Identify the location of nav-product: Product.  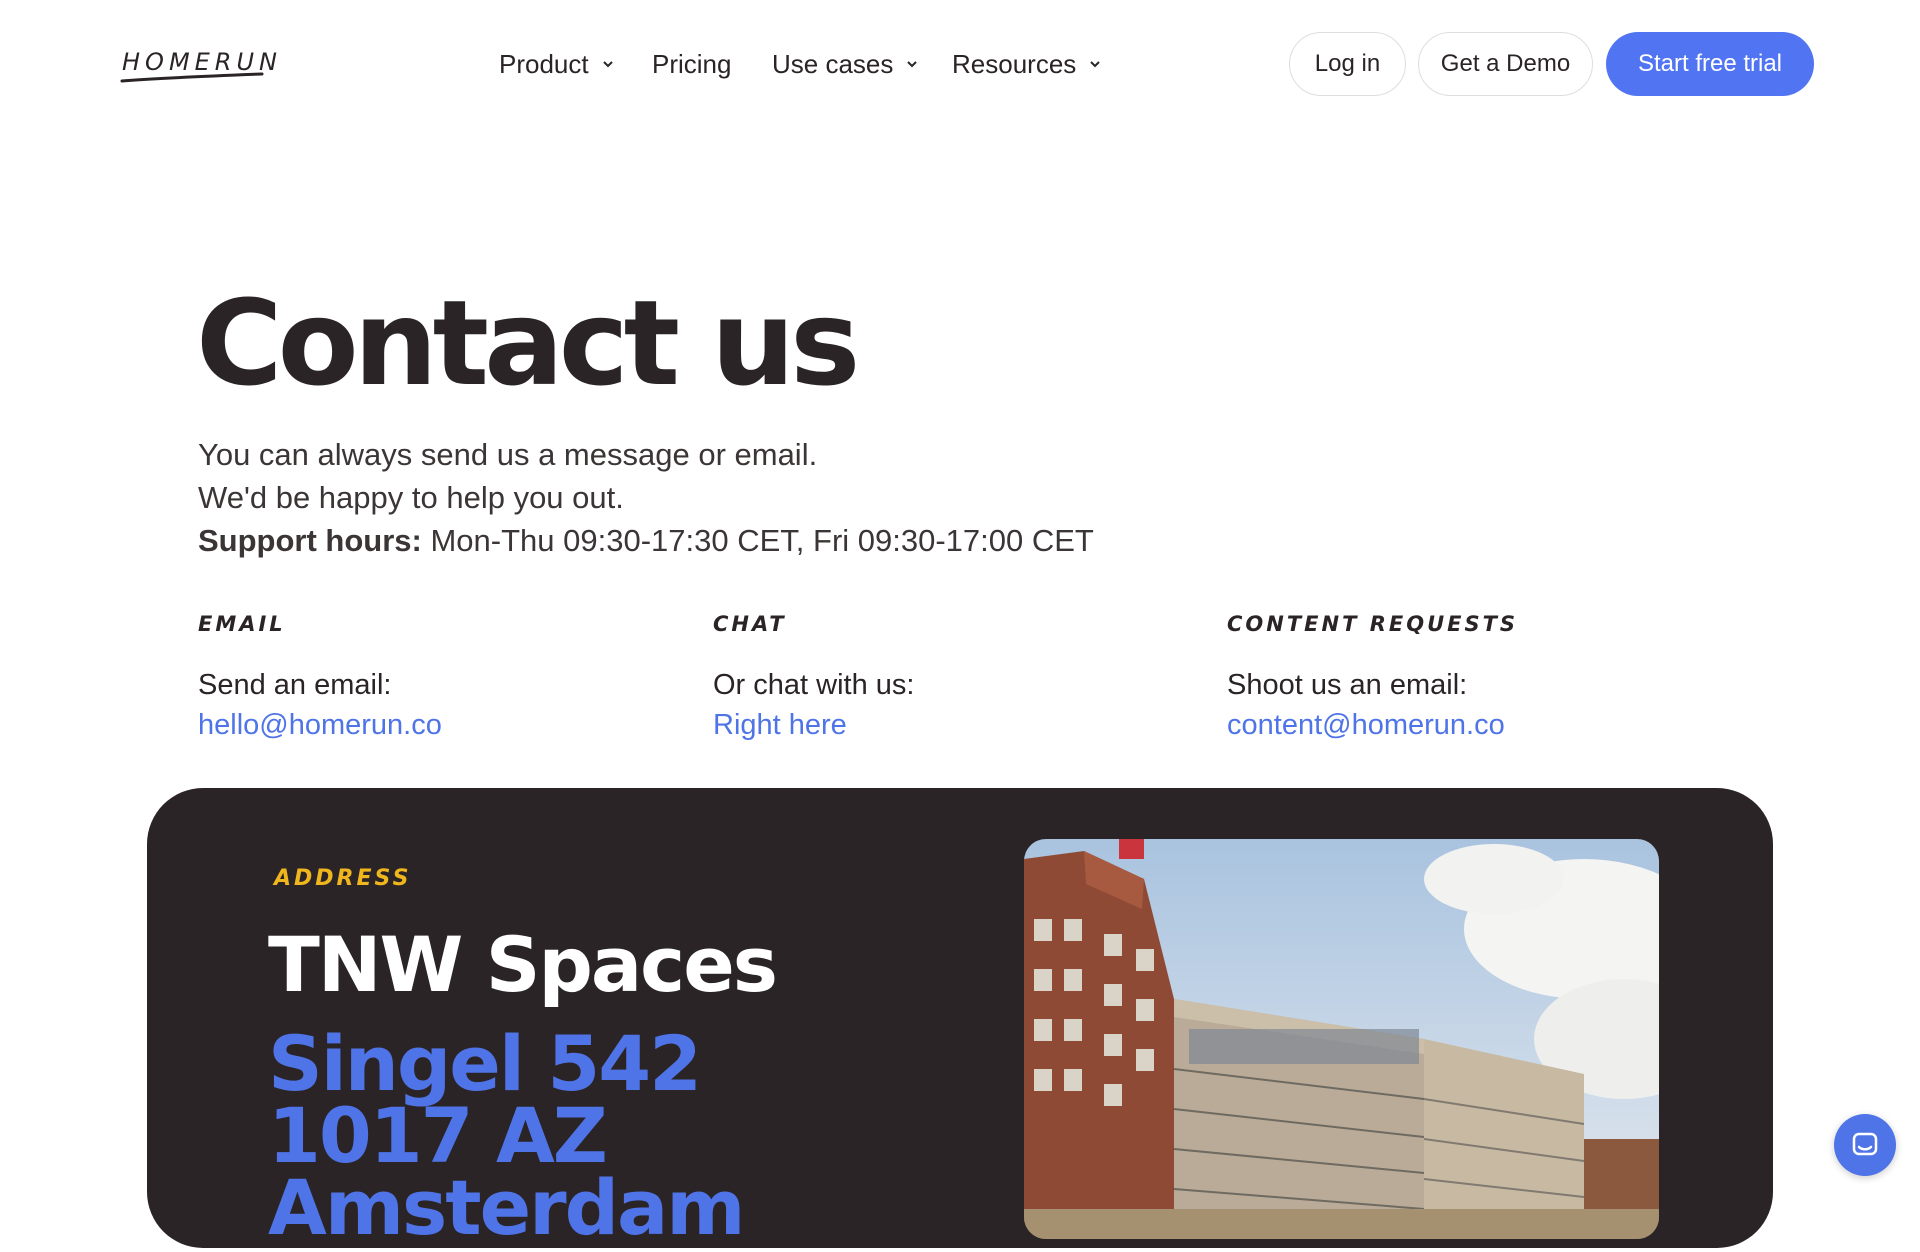
(557, 64).